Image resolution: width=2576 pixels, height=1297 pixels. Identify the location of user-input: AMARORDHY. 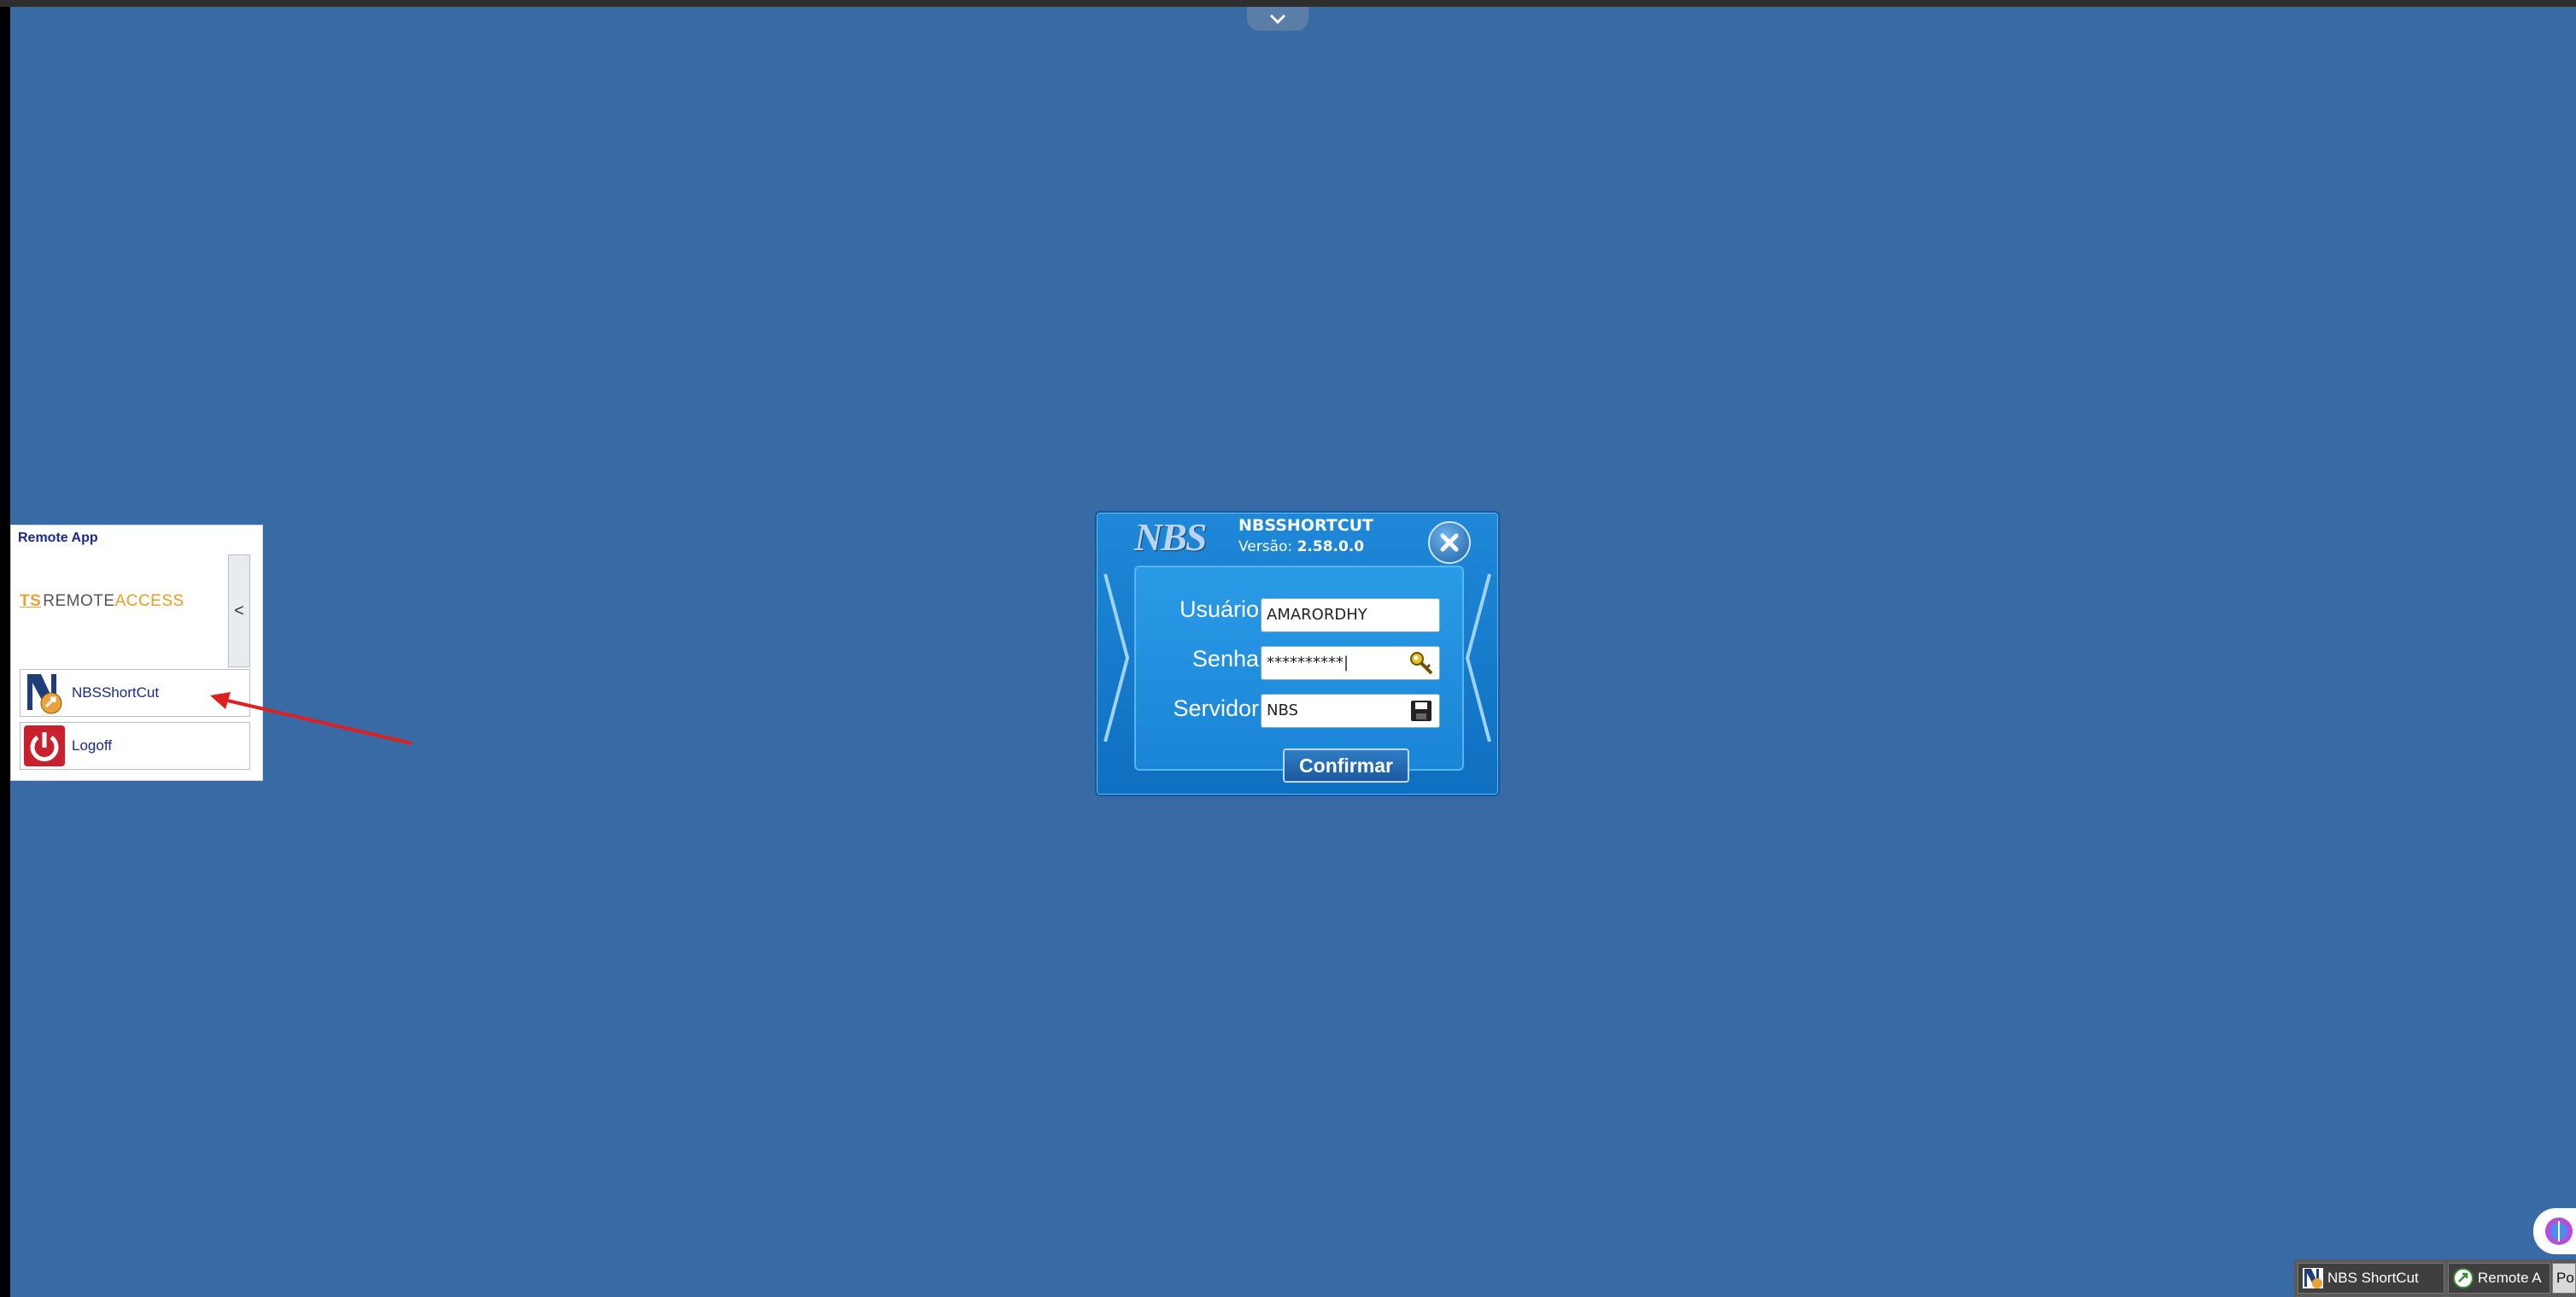
(1350, 615).